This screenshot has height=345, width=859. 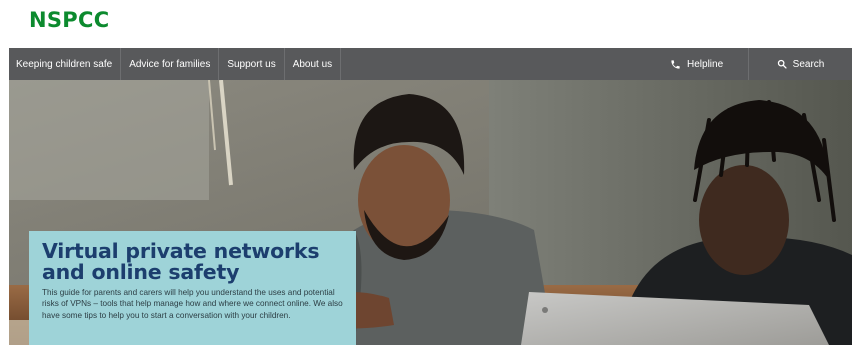 I want to click on phone-icon, so click(x=675, y=64).